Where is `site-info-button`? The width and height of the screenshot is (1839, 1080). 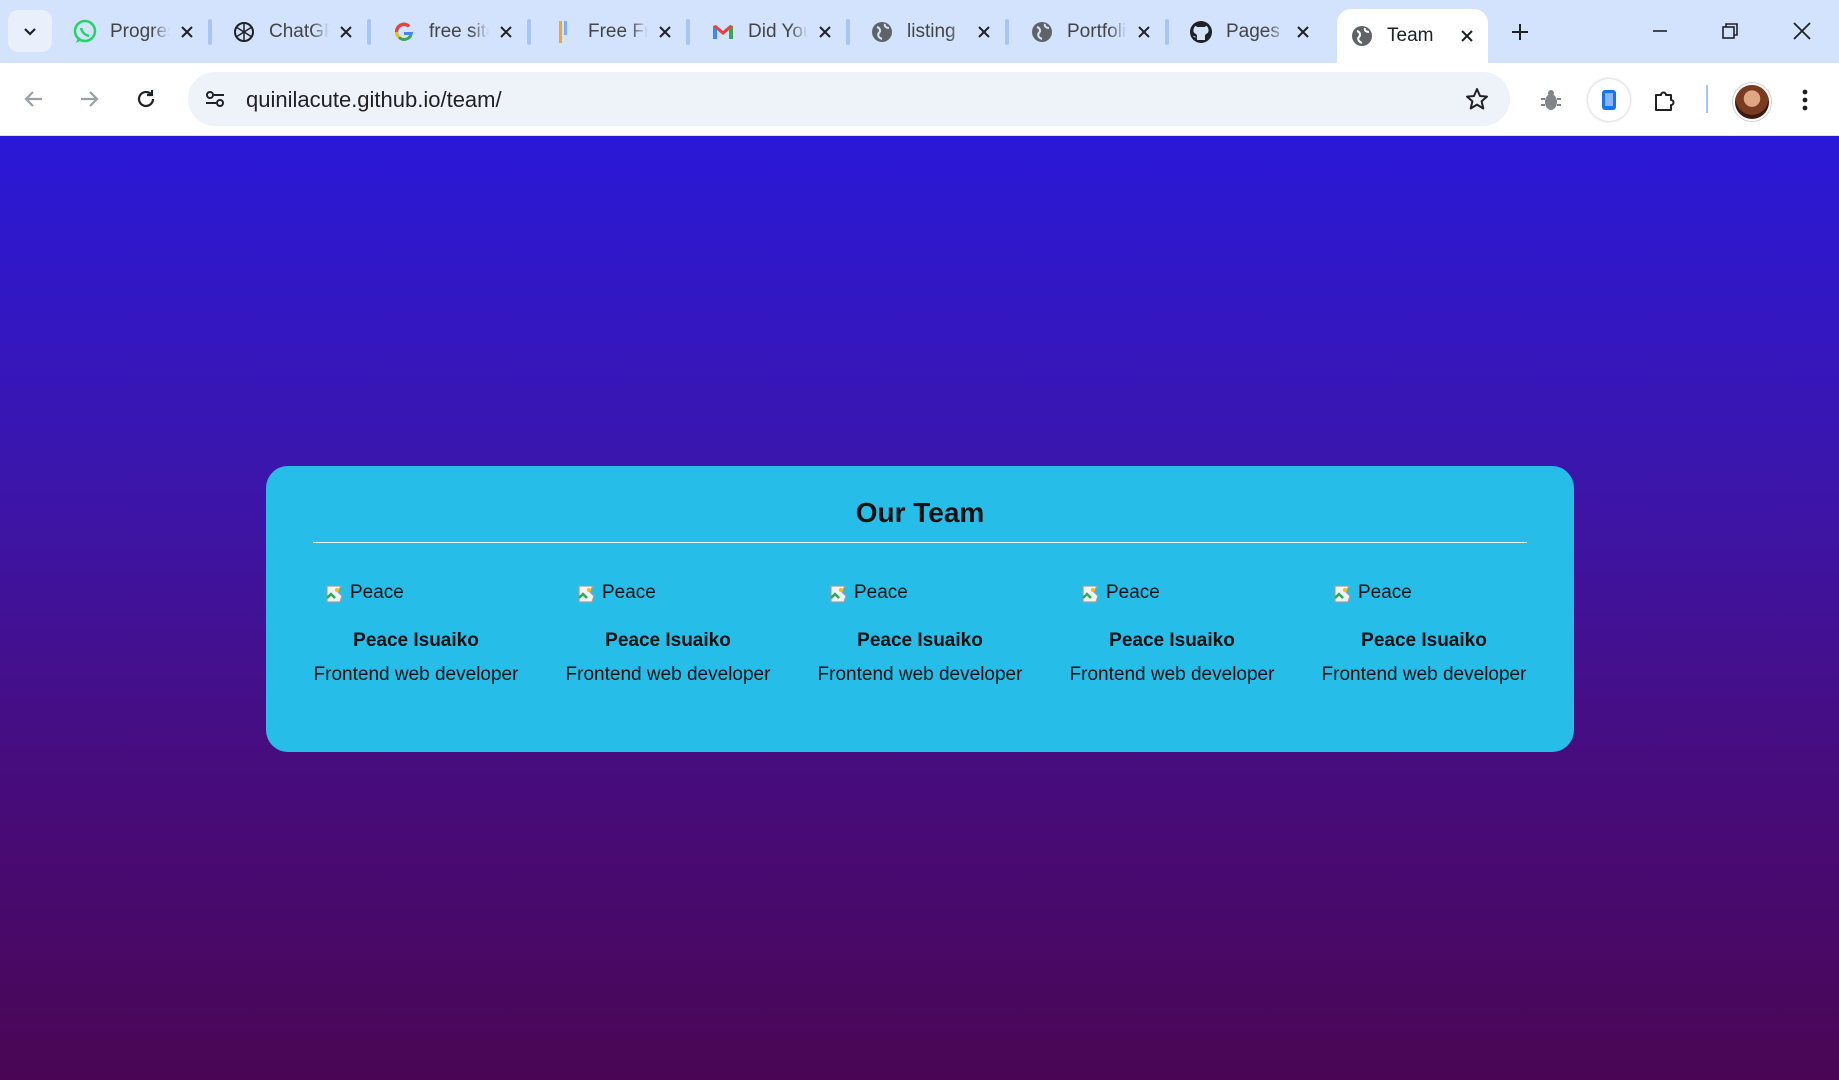 site-info-button is located at coordinates (215, 99).